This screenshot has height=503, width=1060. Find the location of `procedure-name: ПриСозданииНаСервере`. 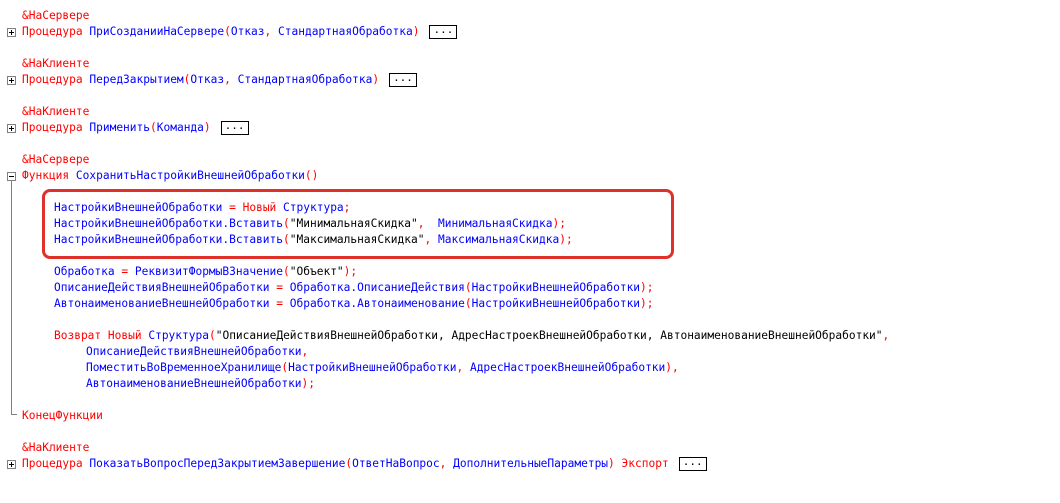

procedure-name: ПриСозданииНаСервере is located at coordinates (157, 31).